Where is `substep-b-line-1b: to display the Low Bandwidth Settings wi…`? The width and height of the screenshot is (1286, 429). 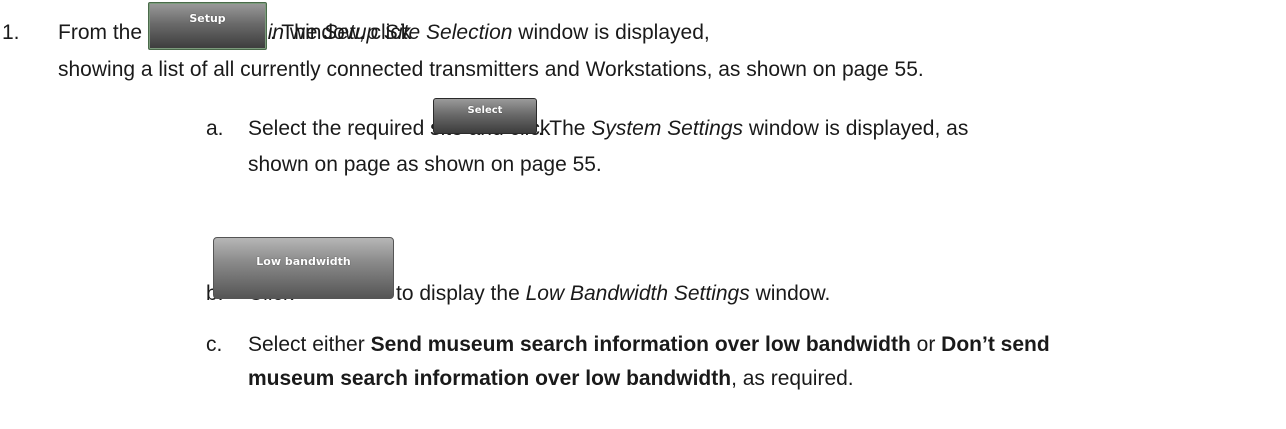
substep-b-line-1b: to display the Low Bandwidth Settings wi… is located at coordinates (613, 293).